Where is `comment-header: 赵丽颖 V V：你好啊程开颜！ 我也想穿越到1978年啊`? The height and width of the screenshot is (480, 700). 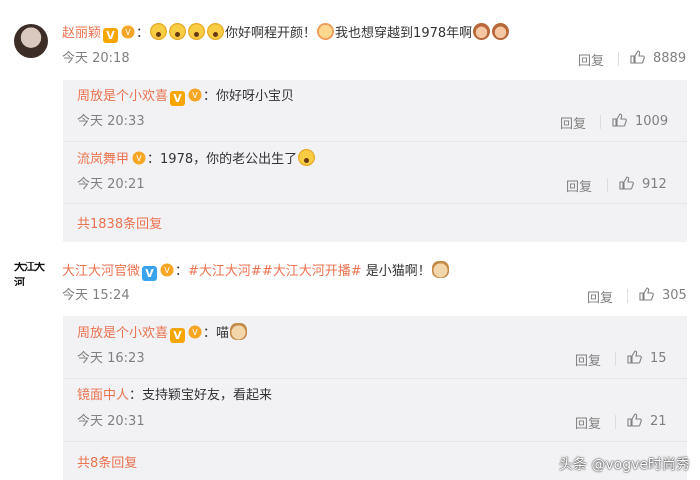
comment-header: 赵丽颖 V V：你好啊程开颜！ 我也想穿越到1978年啊 is located at coordinates (286, 33).